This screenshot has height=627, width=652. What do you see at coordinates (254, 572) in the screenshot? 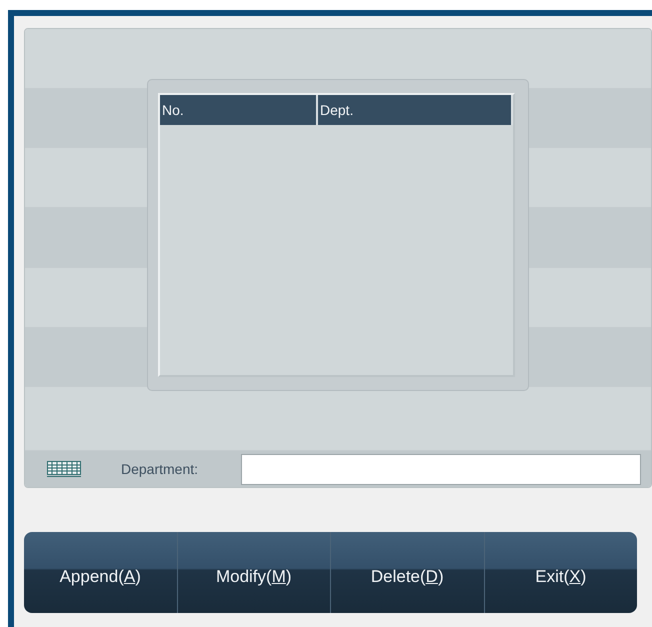
I see `action-button: Modify(M)` at bounding box center [254, 572].